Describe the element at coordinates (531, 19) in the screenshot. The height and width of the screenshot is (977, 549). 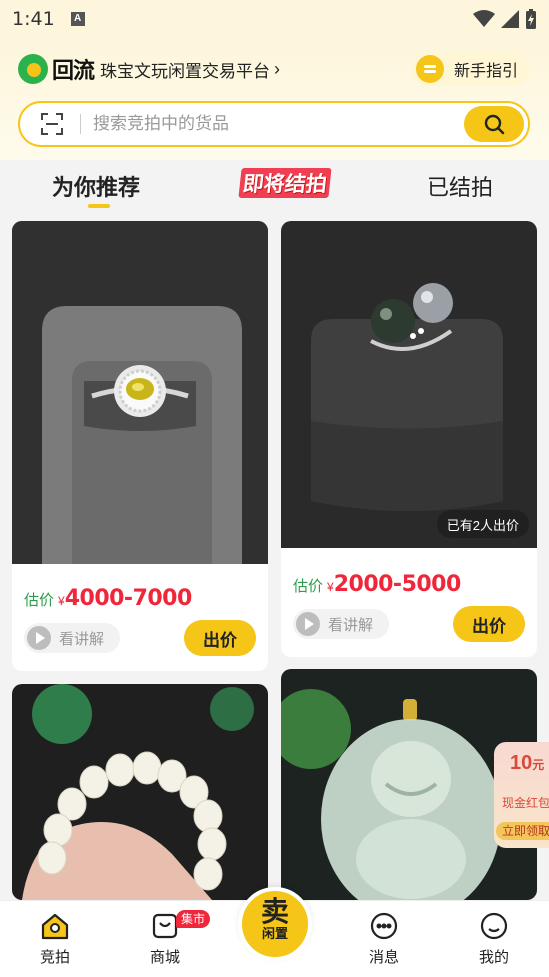
I see `battery-icon` at that location.